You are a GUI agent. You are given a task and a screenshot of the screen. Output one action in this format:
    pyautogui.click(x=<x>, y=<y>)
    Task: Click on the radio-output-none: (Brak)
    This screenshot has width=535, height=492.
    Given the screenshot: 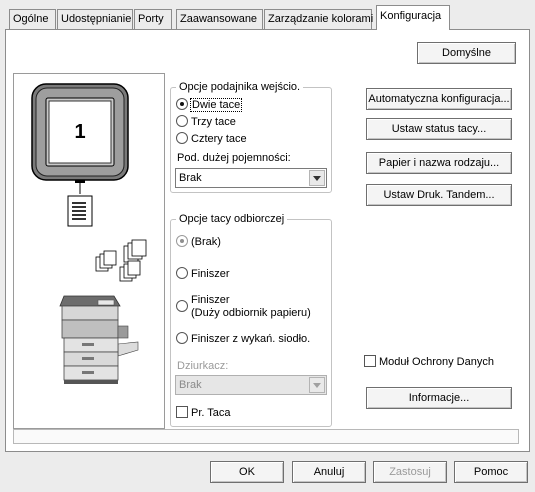 What is the action you would take?
    pyautogui.click(x=198, y=242)
    